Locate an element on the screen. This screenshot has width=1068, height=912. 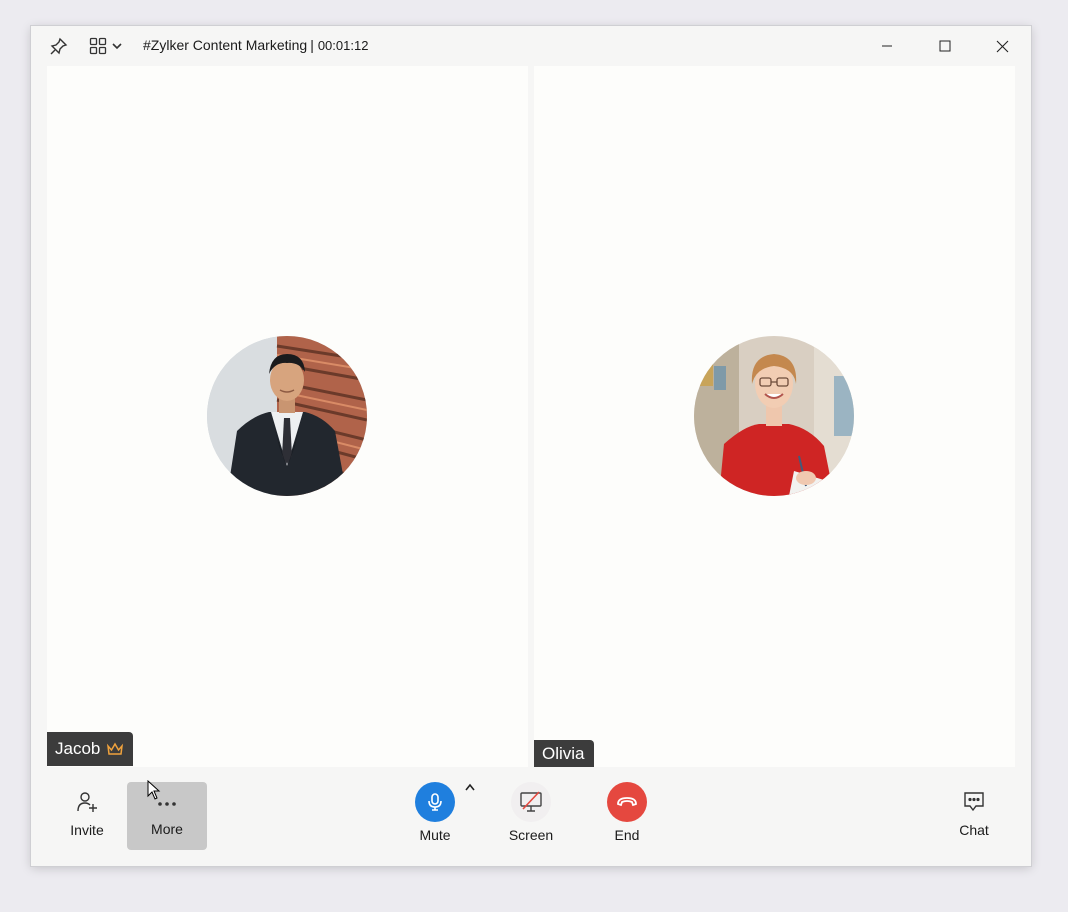
minimize-button is located at coordinates (887, 46).